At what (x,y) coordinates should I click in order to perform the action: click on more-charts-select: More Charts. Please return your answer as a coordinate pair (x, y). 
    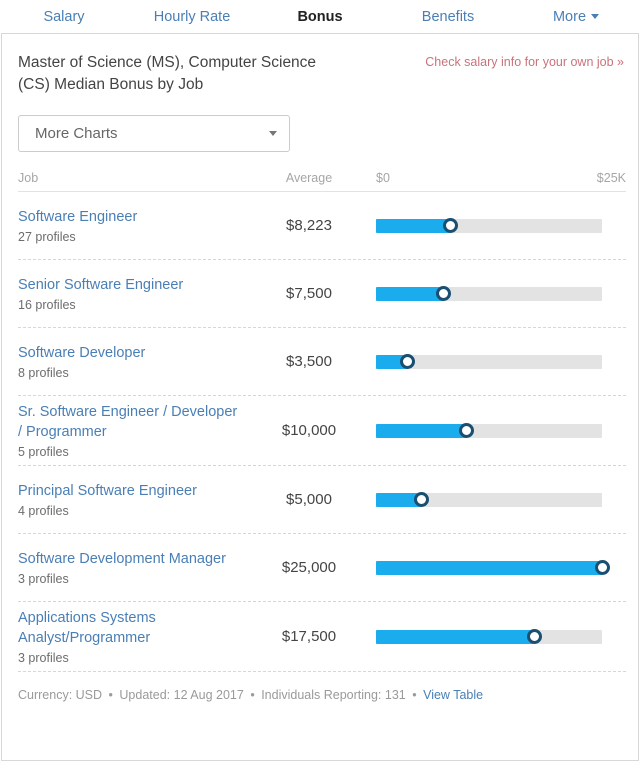
    Looking at the image, I should click on (154, 133).